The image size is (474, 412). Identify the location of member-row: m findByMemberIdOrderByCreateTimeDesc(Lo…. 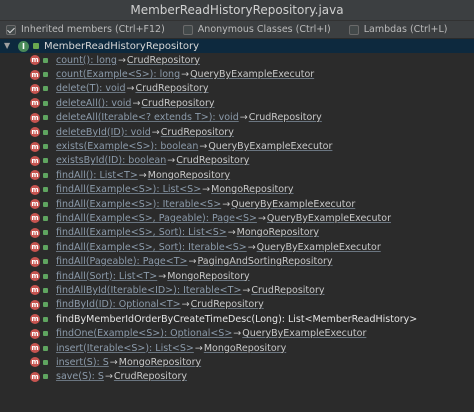
(237, 319).